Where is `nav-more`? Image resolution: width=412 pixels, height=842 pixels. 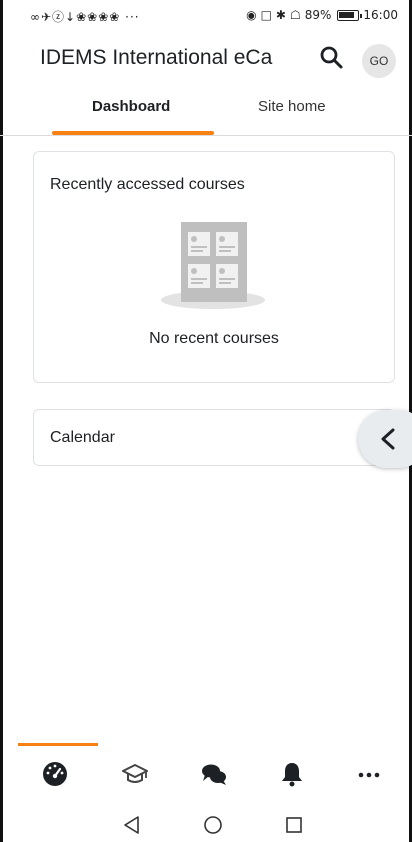
nav-more is located at coordinates (369, 774).